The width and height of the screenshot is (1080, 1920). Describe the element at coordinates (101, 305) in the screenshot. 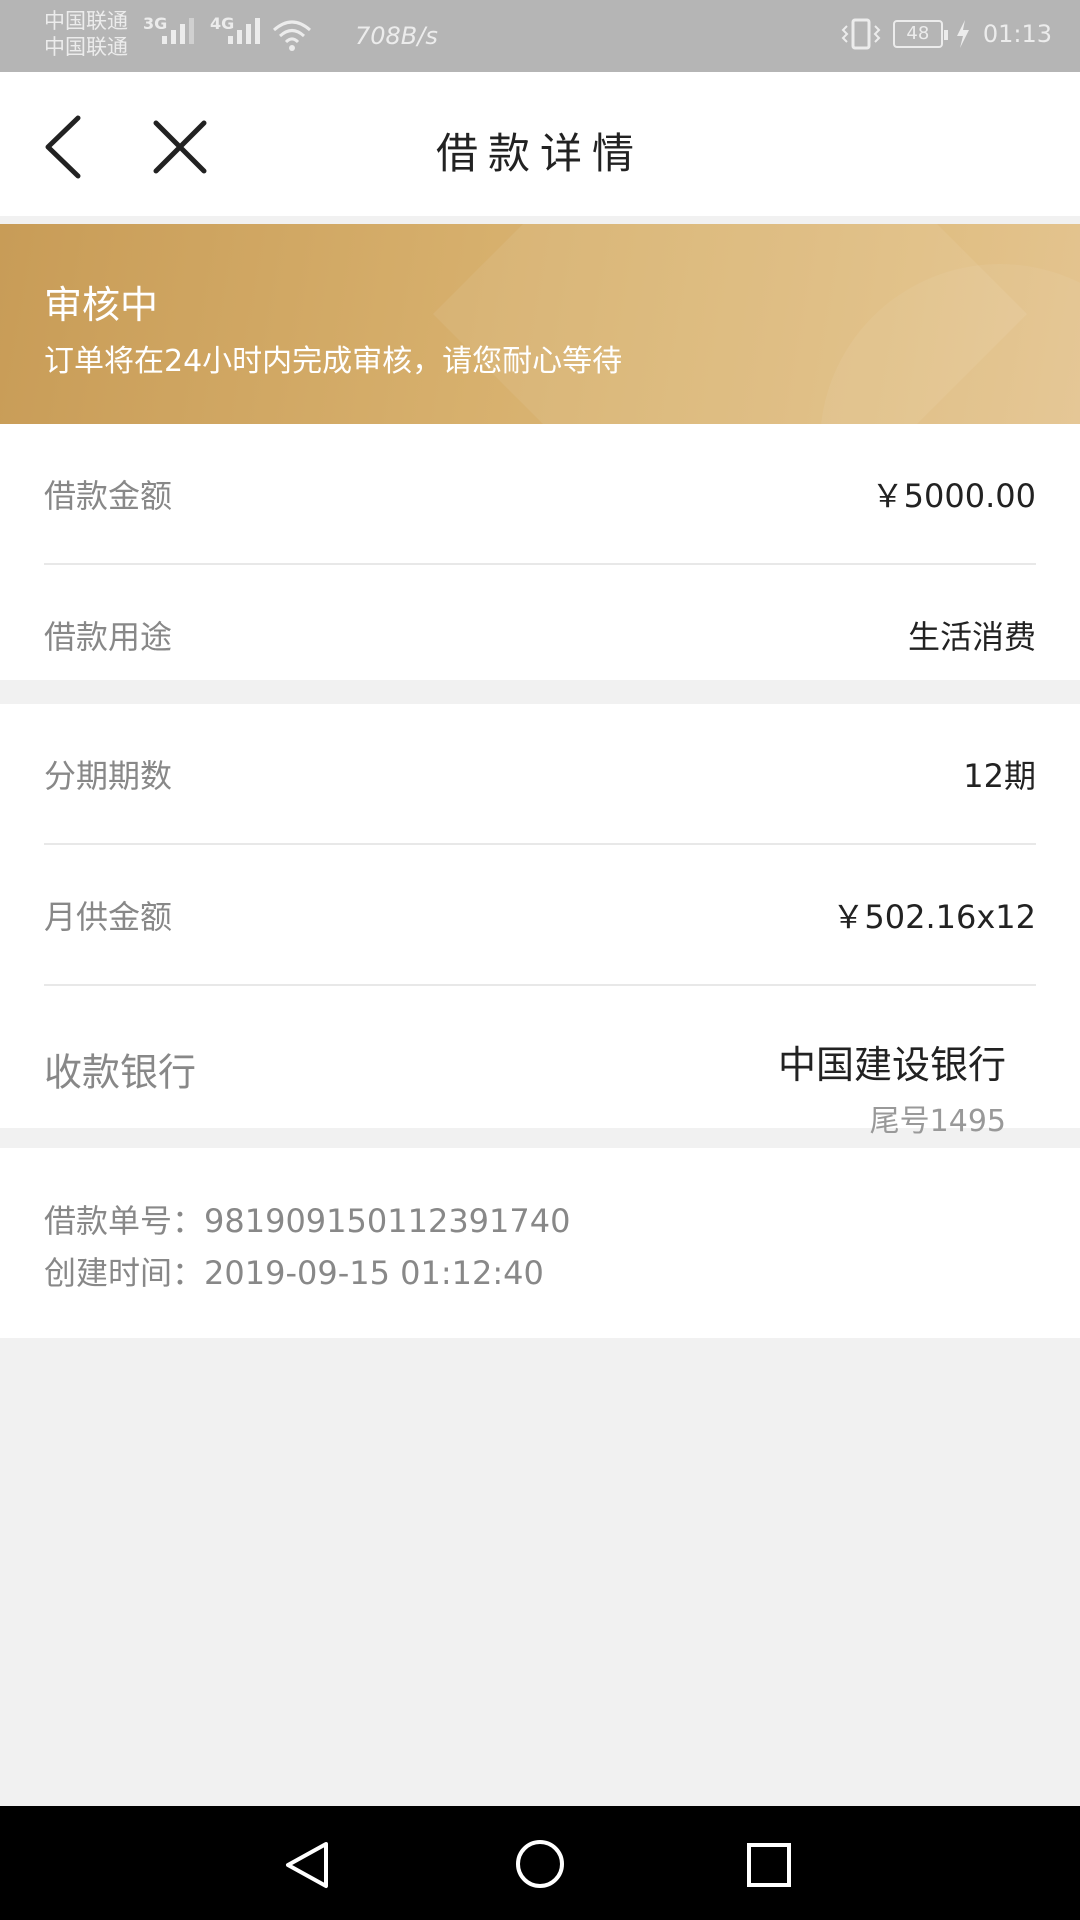

I see `status-title: 审核中` at that location.